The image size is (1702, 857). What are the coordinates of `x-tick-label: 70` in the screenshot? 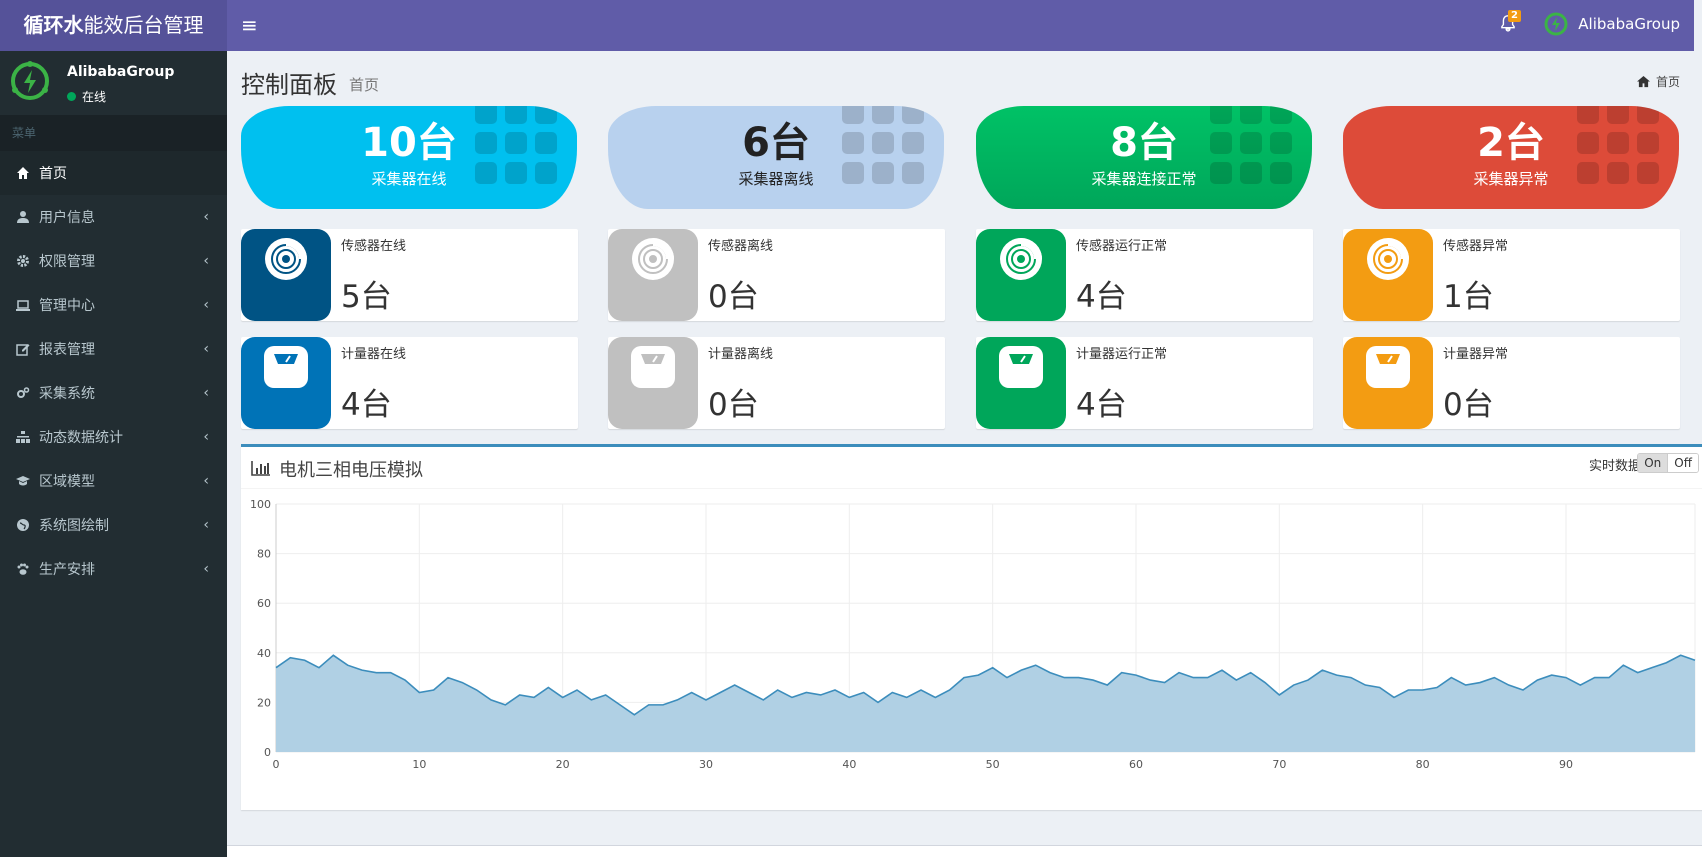 It's located at (1279, 764).